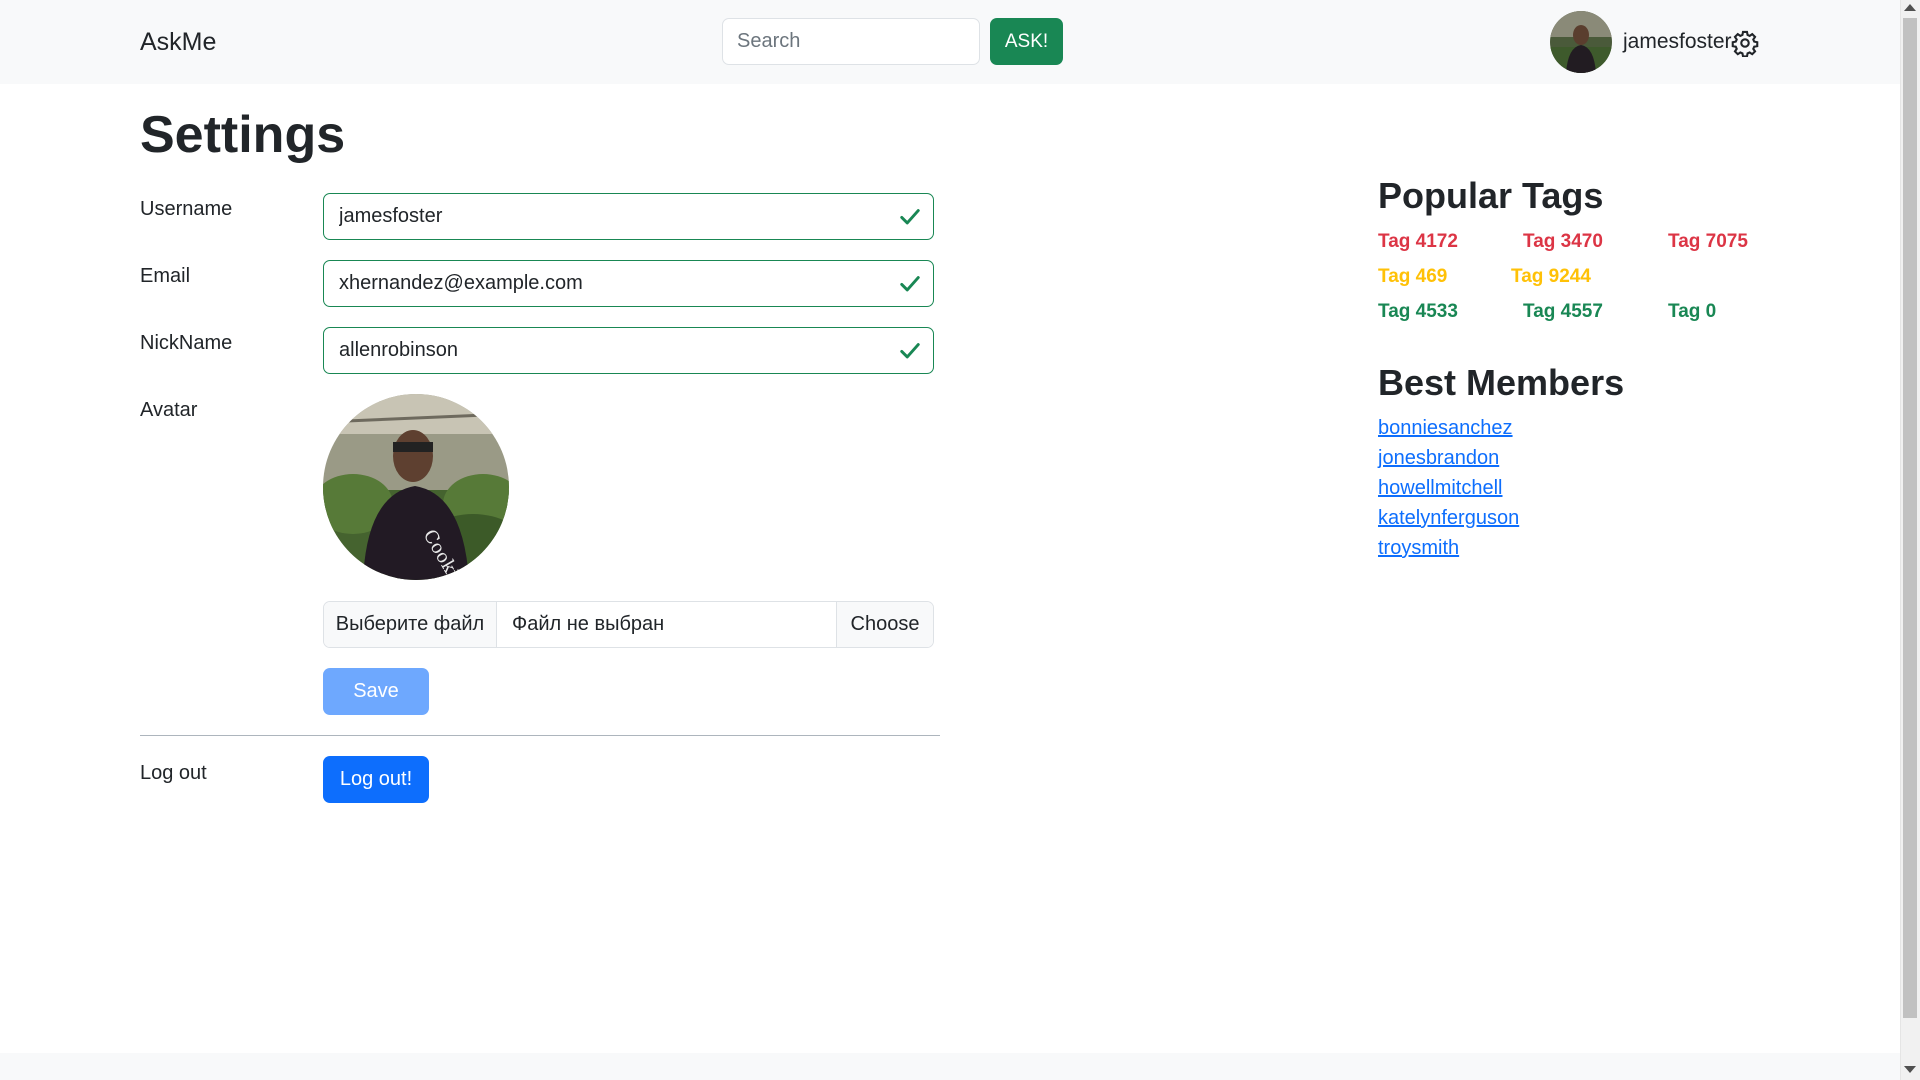 This screenshot has width=1920, height=1080. Describe the element at coordinates (1440, 488) in the screenshot. I see `member-link: howellmitchell` at that location.